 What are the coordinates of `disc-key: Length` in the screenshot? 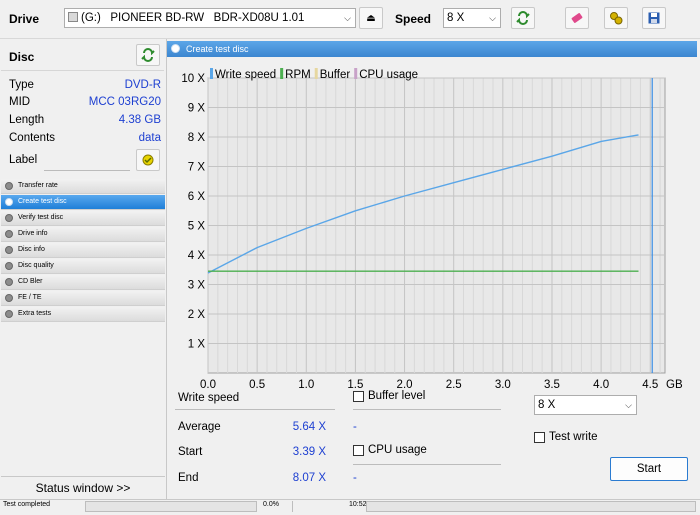 It's located at (27, 120).